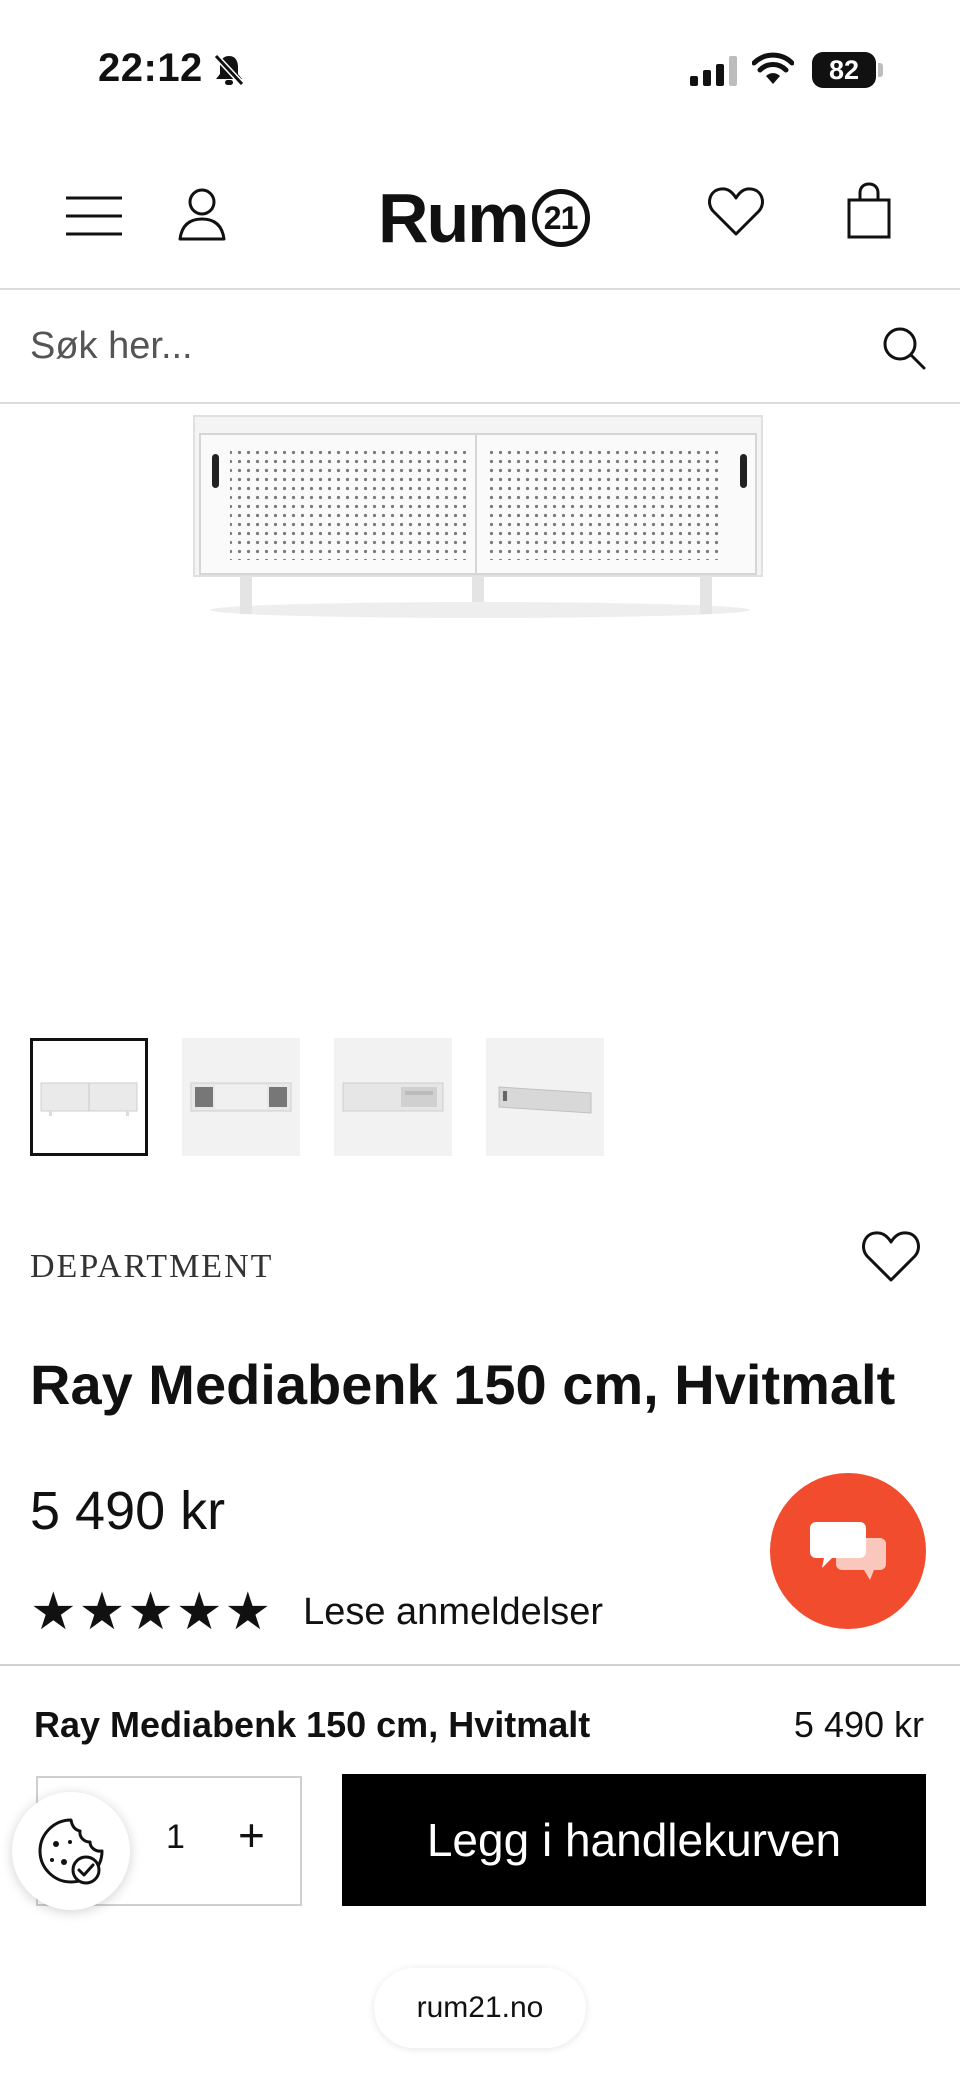 The image size is (960, 2081). I want to click on logo-number: 21, so click(560, 218).